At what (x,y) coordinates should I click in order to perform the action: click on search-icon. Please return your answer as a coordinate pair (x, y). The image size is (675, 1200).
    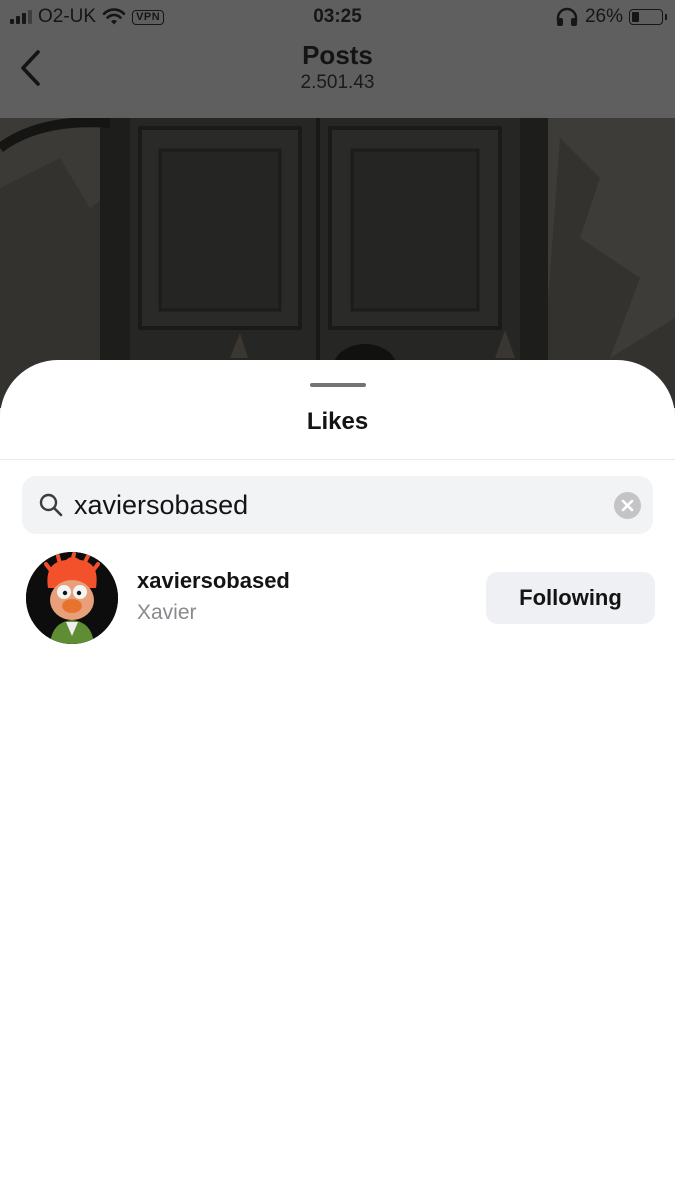
    Looking at the image, I should click on (51, 505).